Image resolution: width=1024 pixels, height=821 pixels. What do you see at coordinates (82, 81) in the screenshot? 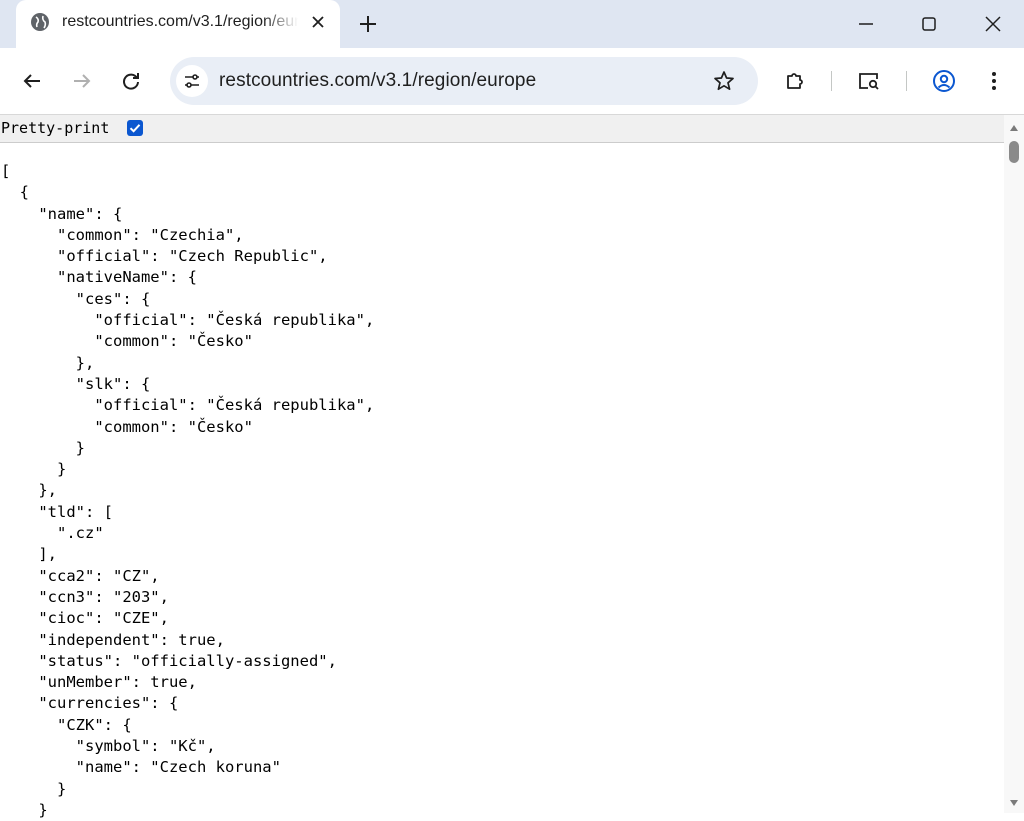
I see `forward-arrow-icon` at bounding box center [82, 81].